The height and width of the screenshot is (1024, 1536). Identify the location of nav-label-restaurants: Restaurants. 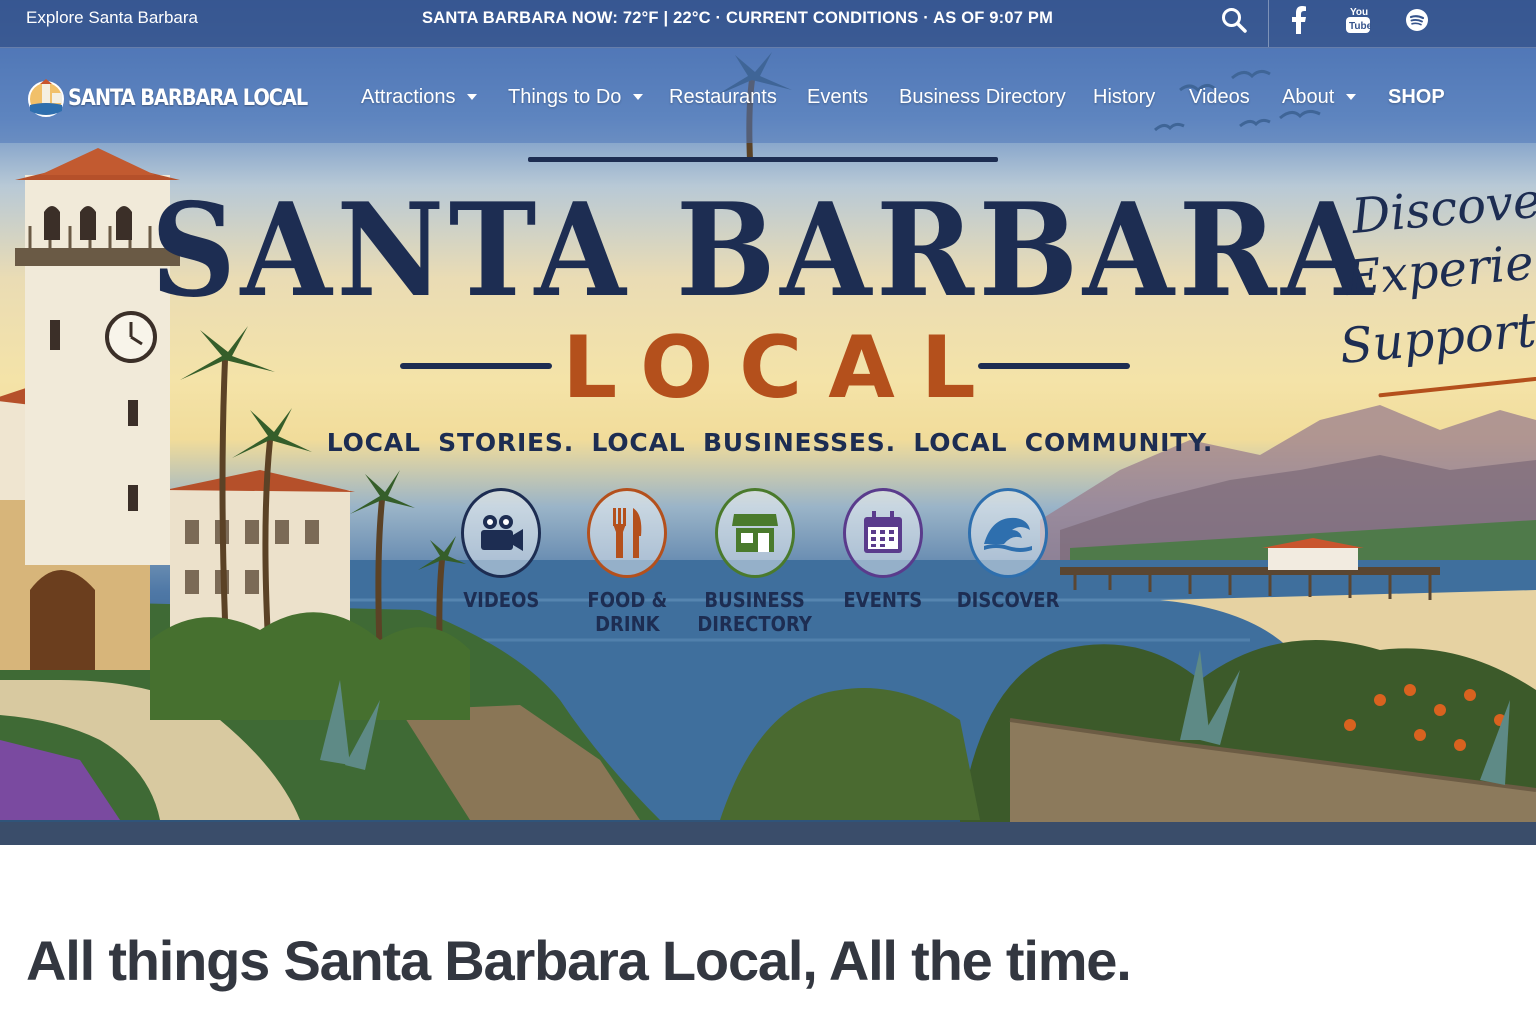
(723, 97).